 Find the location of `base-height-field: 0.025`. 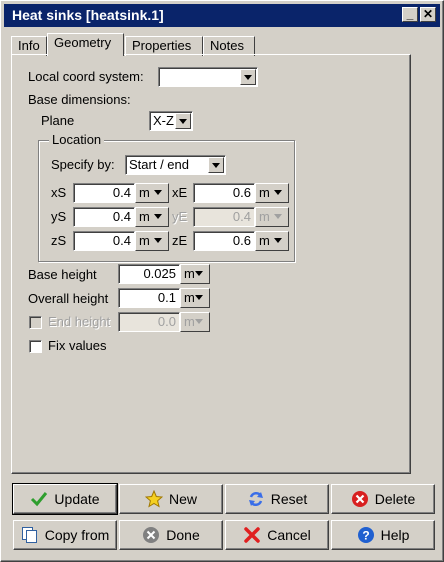

base-height-field: 0.025 is located at coordinates (149, 274).